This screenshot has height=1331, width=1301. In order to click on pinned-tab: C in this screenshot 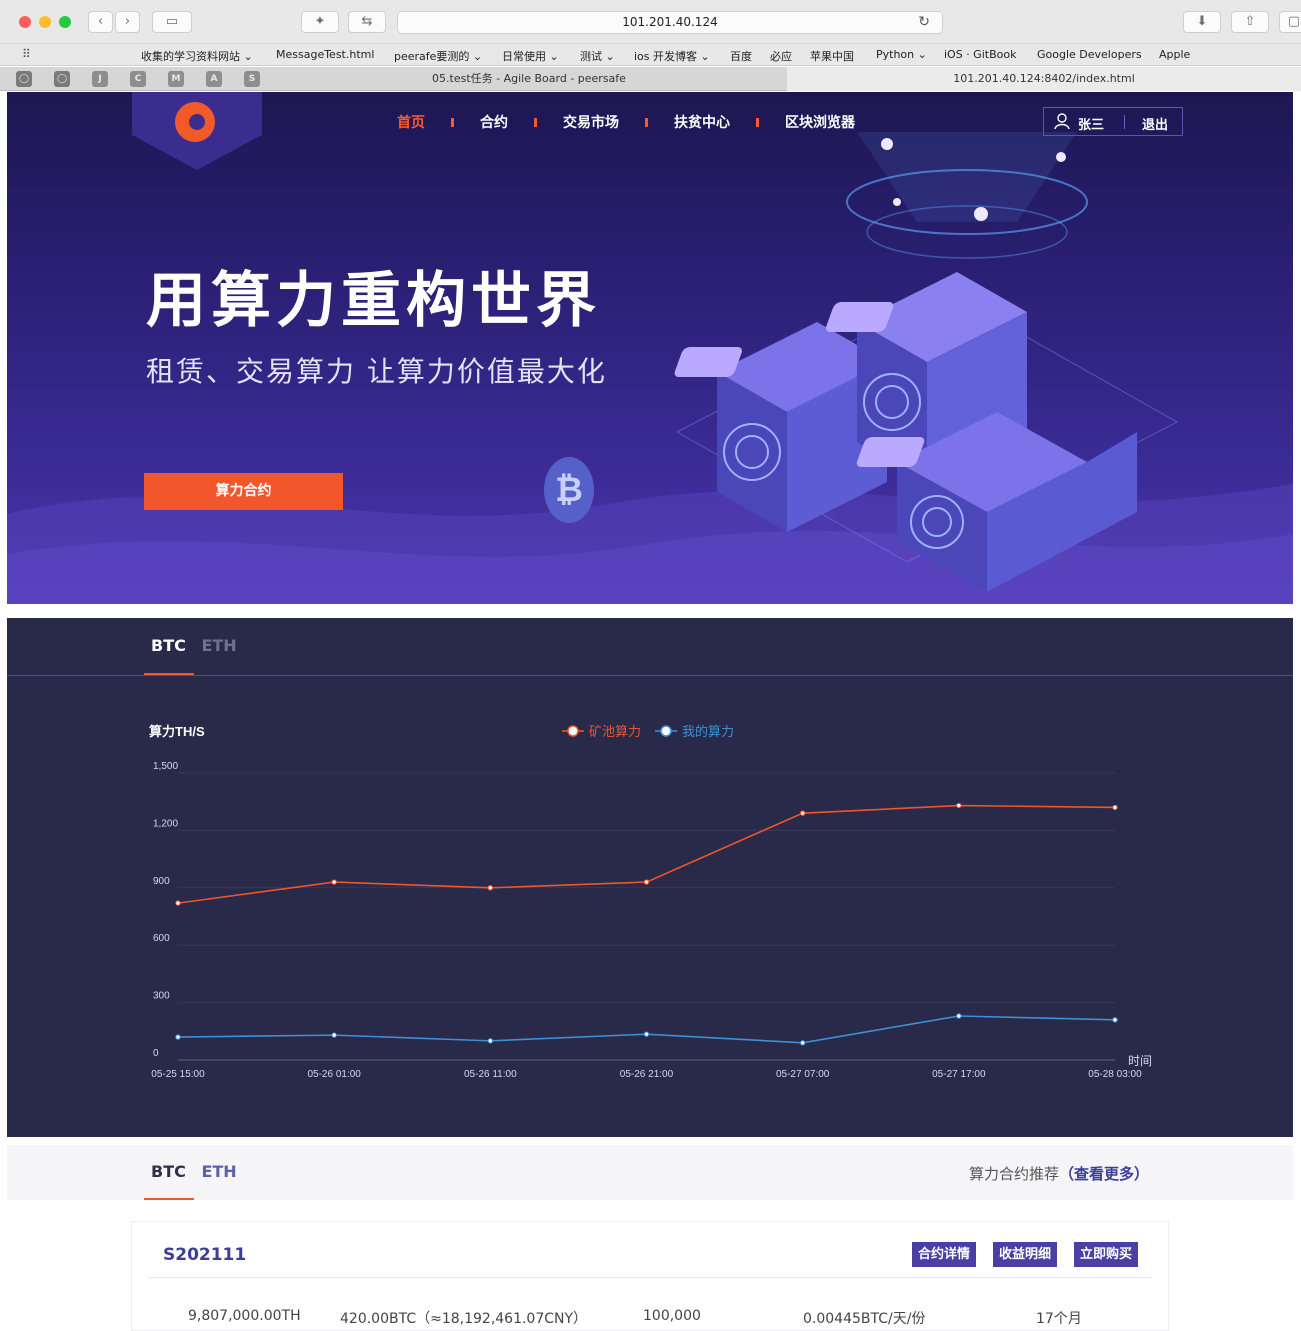, I will do `click(138, 79)`.